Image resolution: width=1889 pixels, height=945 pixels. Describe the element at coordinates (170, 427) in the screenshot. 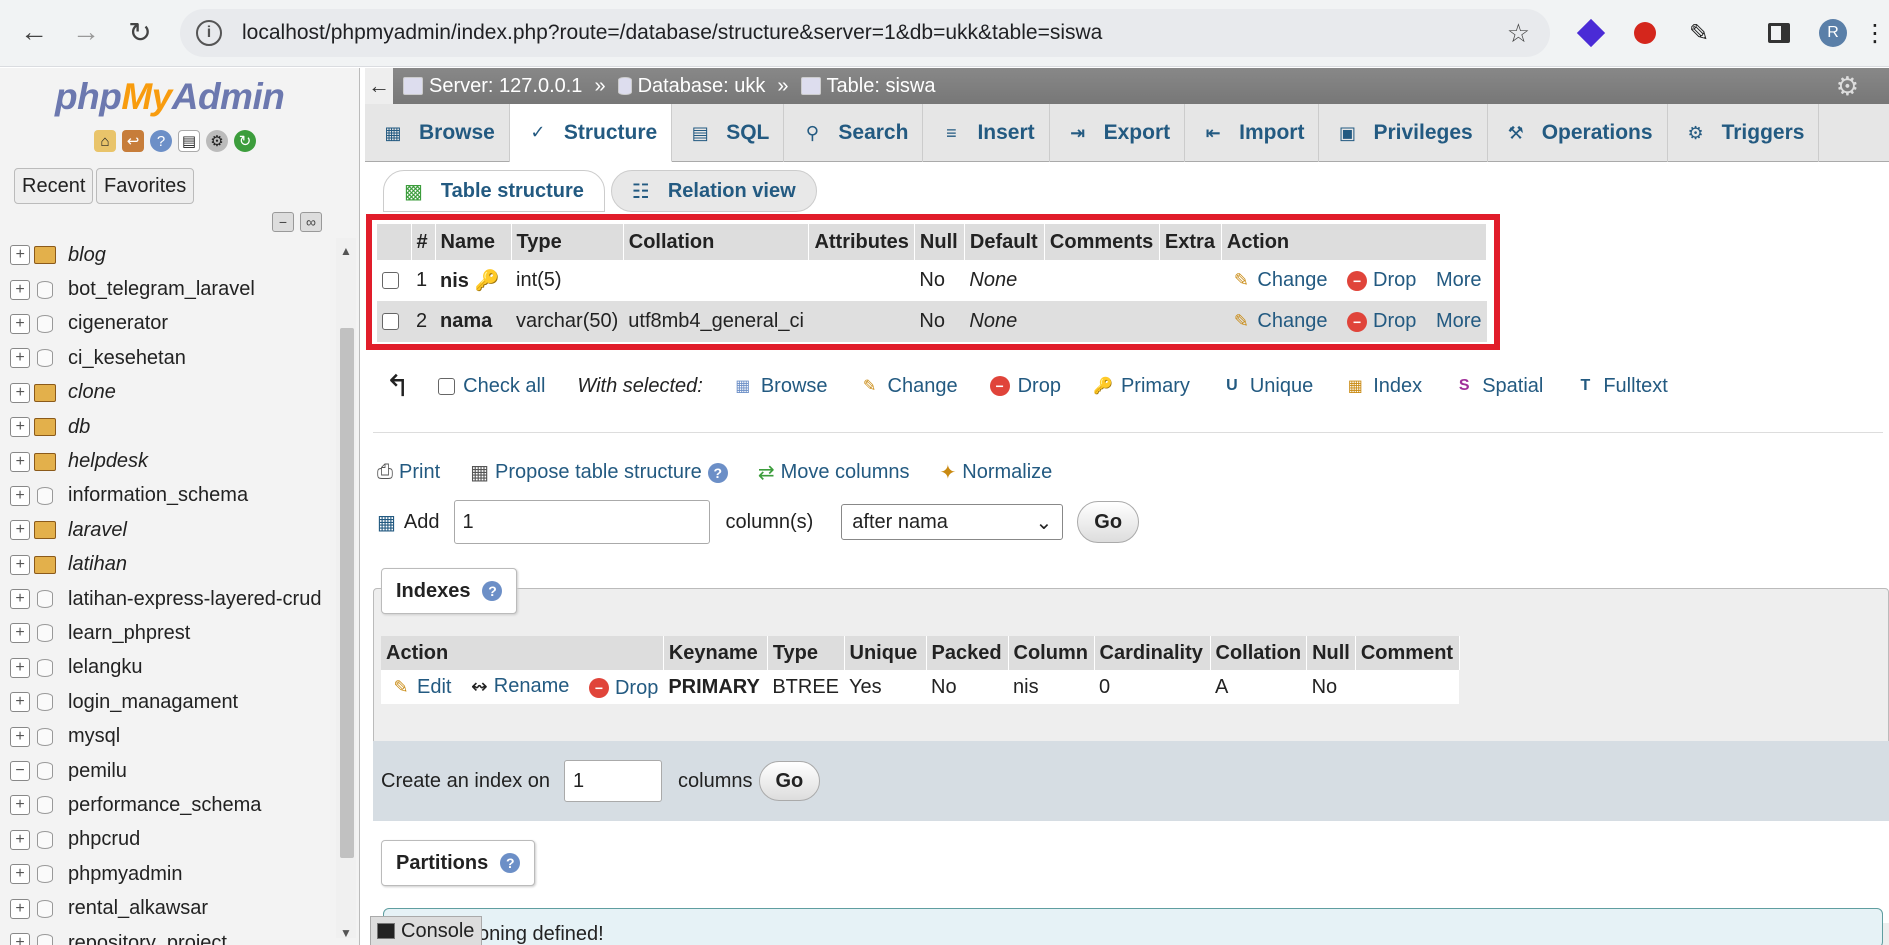

I see `sidebar-item-db: + db` at that location.